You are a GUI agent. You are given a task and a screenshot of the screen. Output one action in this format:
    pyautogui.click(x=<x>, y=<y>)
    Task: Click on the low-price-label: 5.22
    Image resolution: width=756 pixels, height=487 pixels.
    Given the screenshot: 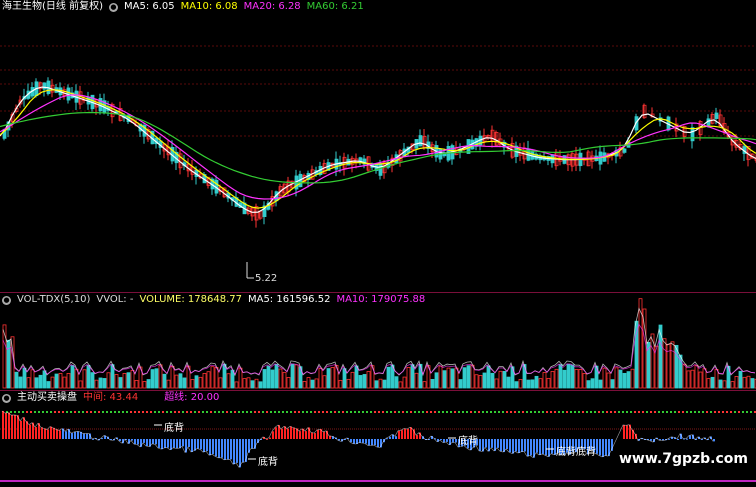 What is the action you would take?
    pyautogui.click(x=266, y=278)
    